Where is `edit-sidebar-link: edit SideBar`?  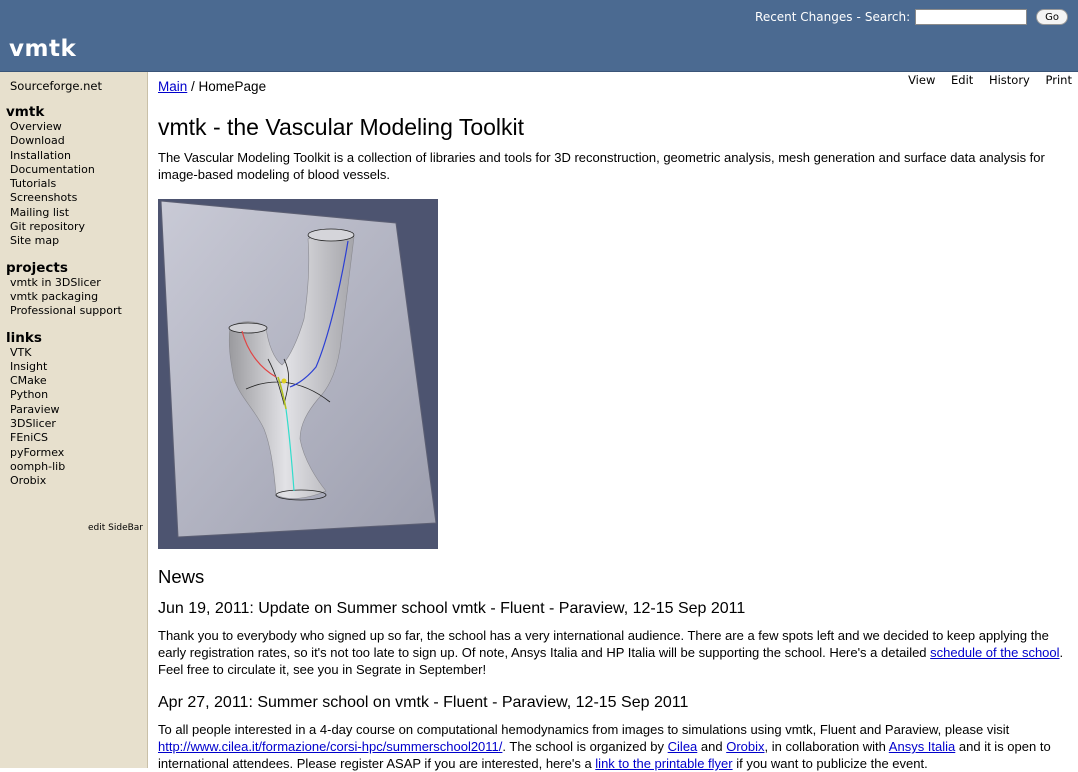
edit-sidebar-link: edit SideBar is located at coordinates (115, 528).